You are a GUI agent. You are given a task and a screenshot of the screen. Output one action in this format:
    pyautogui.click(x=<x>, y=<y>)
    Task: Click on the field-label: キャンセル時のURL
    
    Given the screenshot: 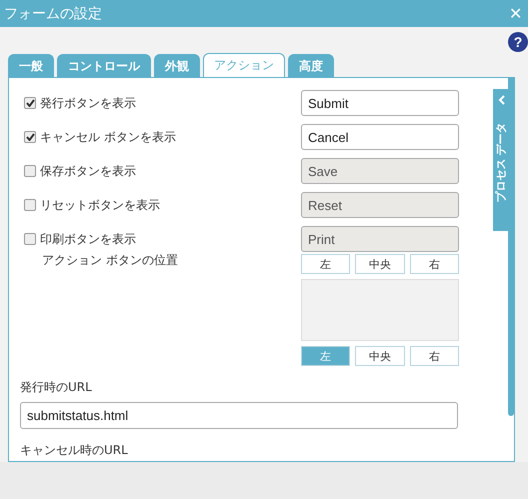 What is the action you would take?
    pyautogui.click(x=74, y=450)
    